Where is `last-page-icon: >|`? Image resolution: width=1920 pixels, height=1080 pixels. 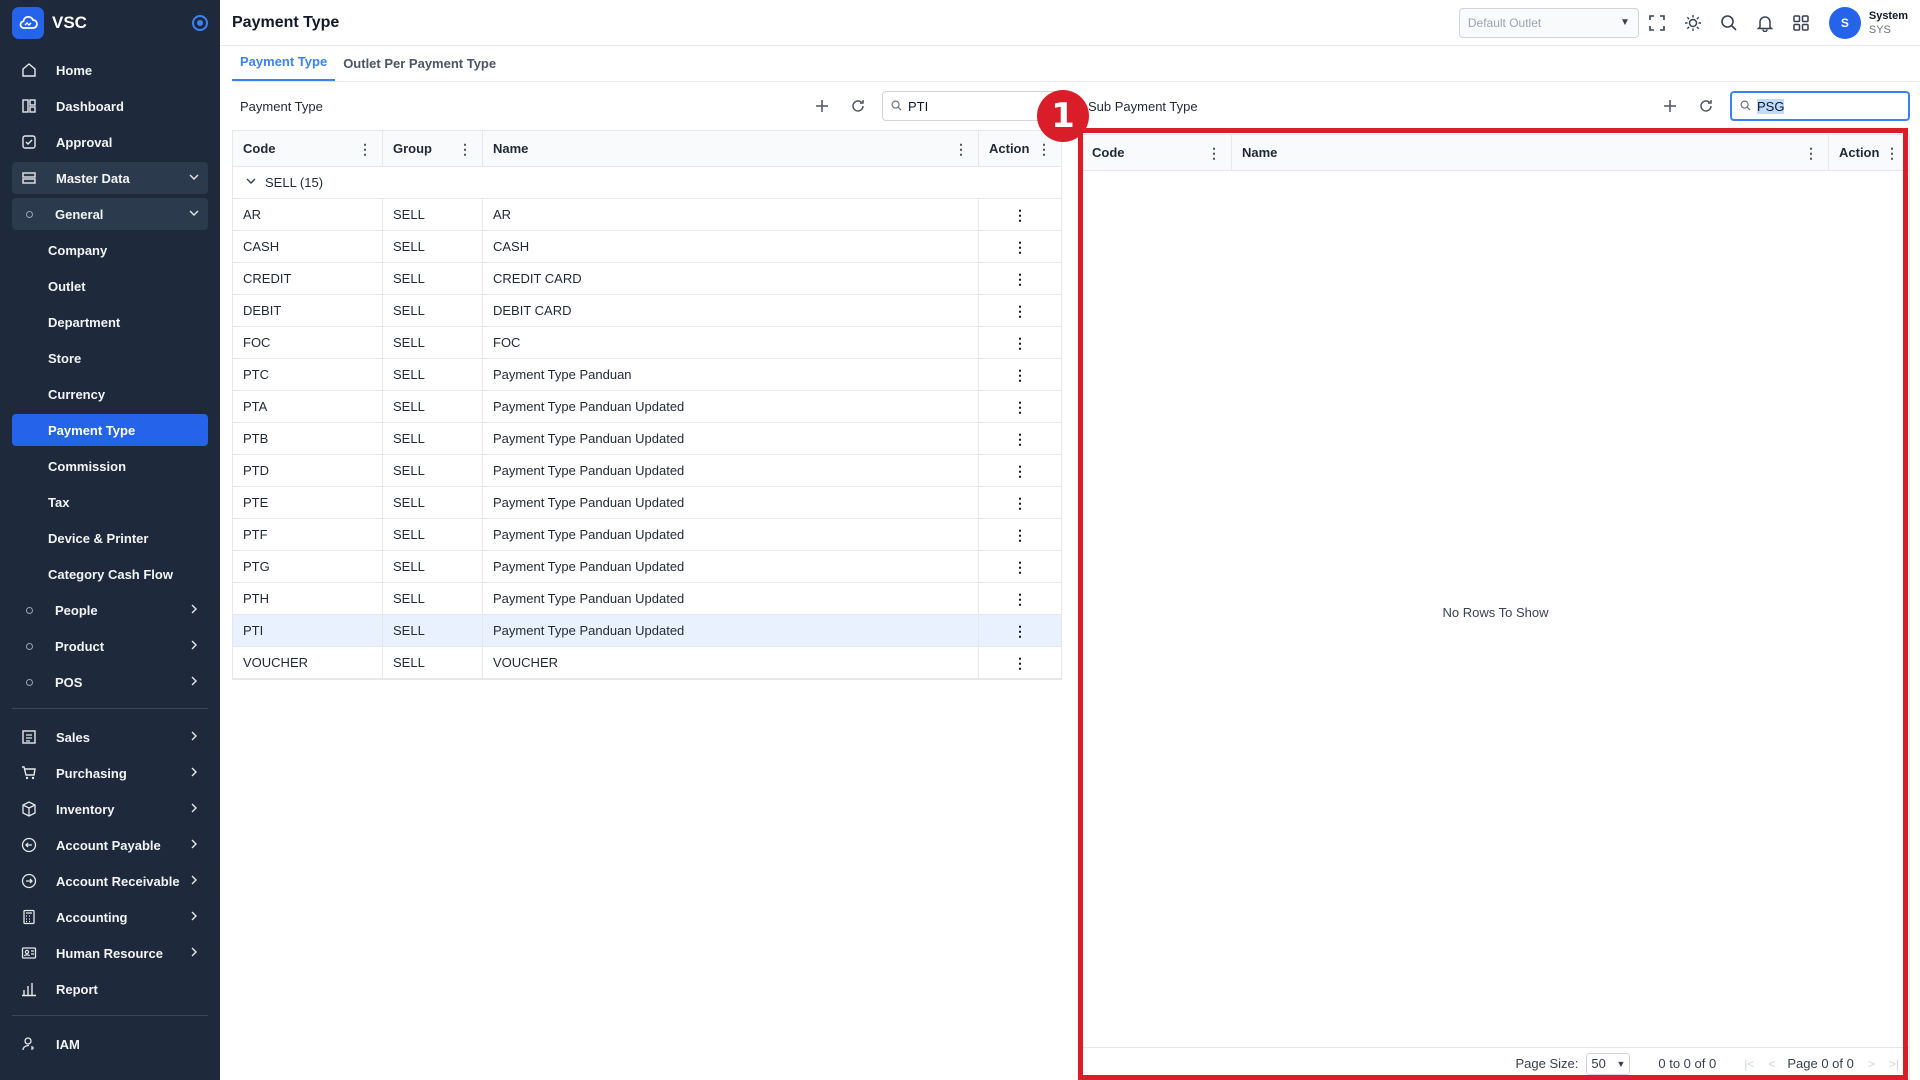
last-page-icon: >| is located at coordinates (1894, 1064).